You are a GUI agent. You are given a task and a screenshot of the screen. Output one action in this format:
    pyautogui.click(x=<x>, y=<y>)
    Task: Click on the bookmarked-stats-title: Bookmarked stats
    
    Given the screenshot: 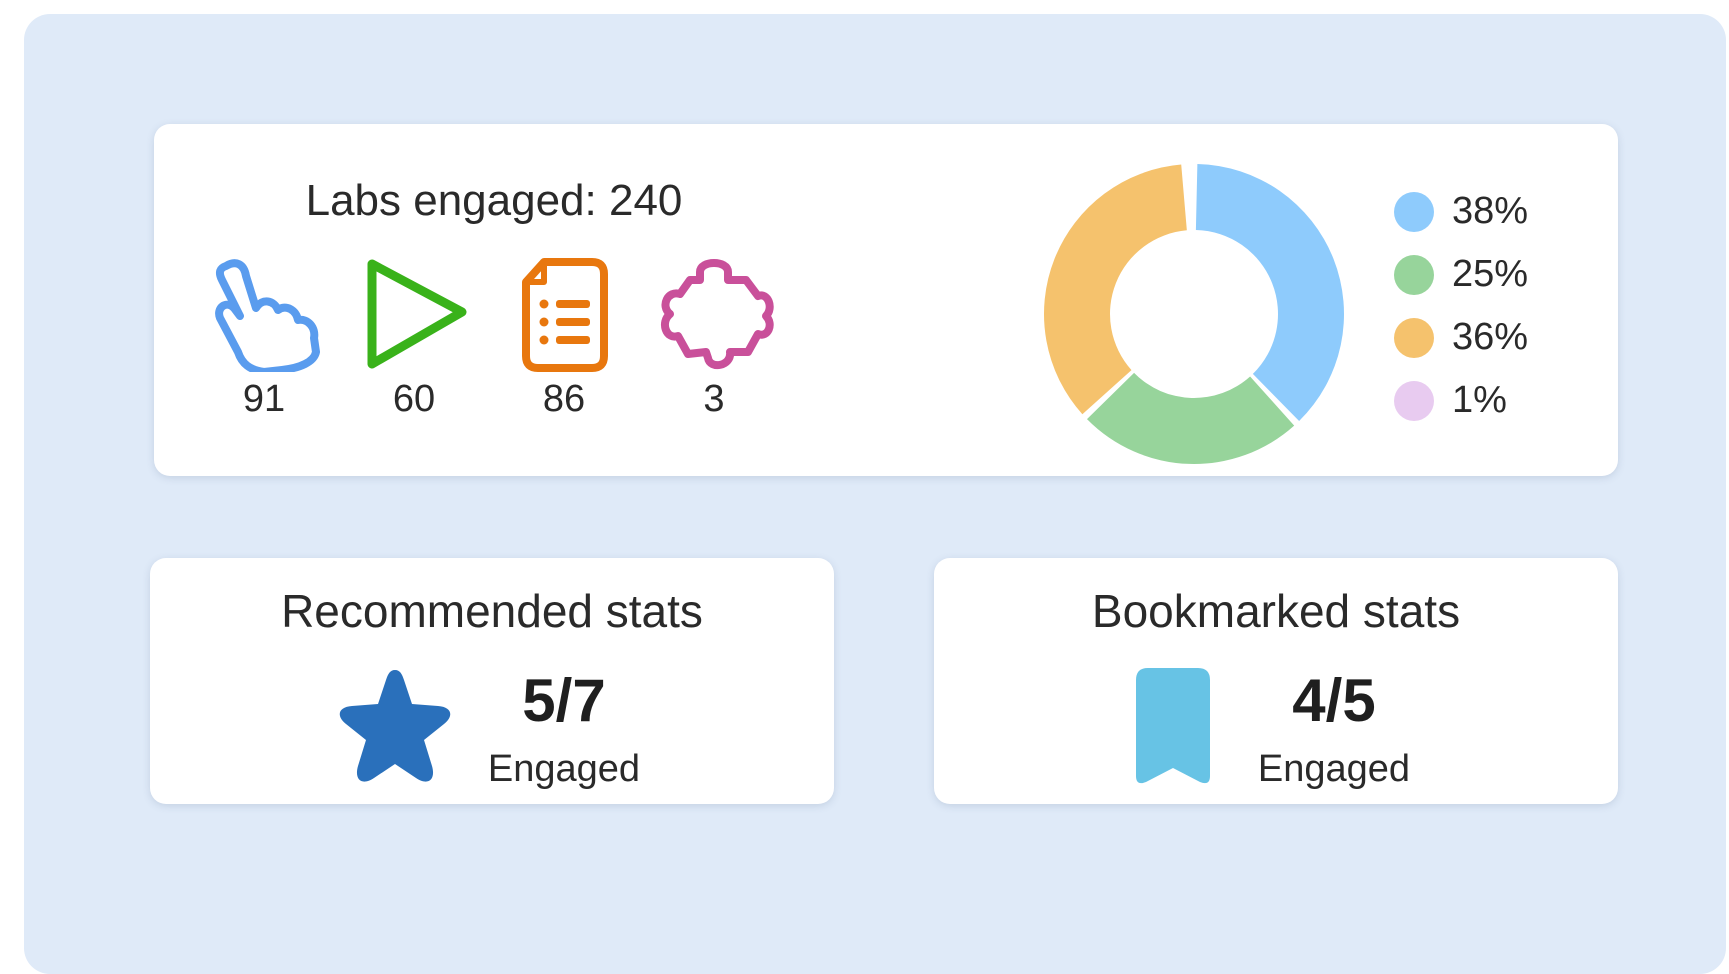 What is the action you would take?
    pyautogui.click(x=1276, y=611)
    